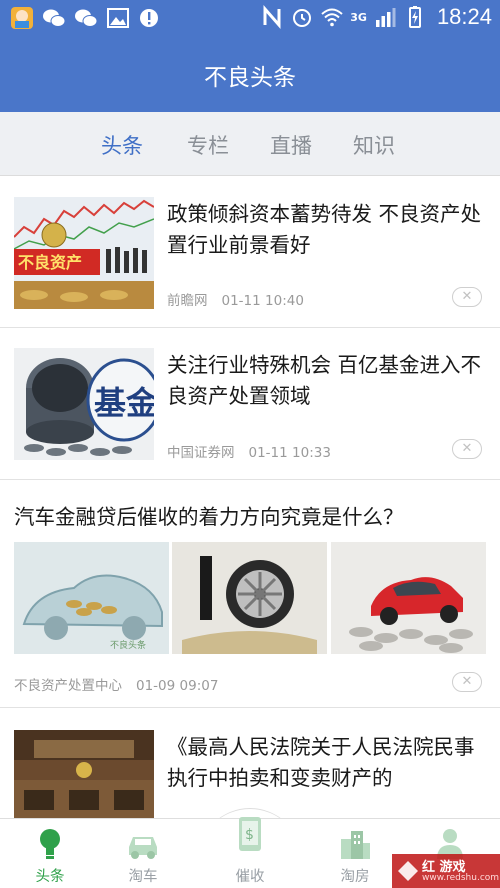 Image resolution: width=500 pixels, height=888 pixels. Describe the element at coordinates (50, 877) in the screenshot. I see `nav-label: 头条` at that location.